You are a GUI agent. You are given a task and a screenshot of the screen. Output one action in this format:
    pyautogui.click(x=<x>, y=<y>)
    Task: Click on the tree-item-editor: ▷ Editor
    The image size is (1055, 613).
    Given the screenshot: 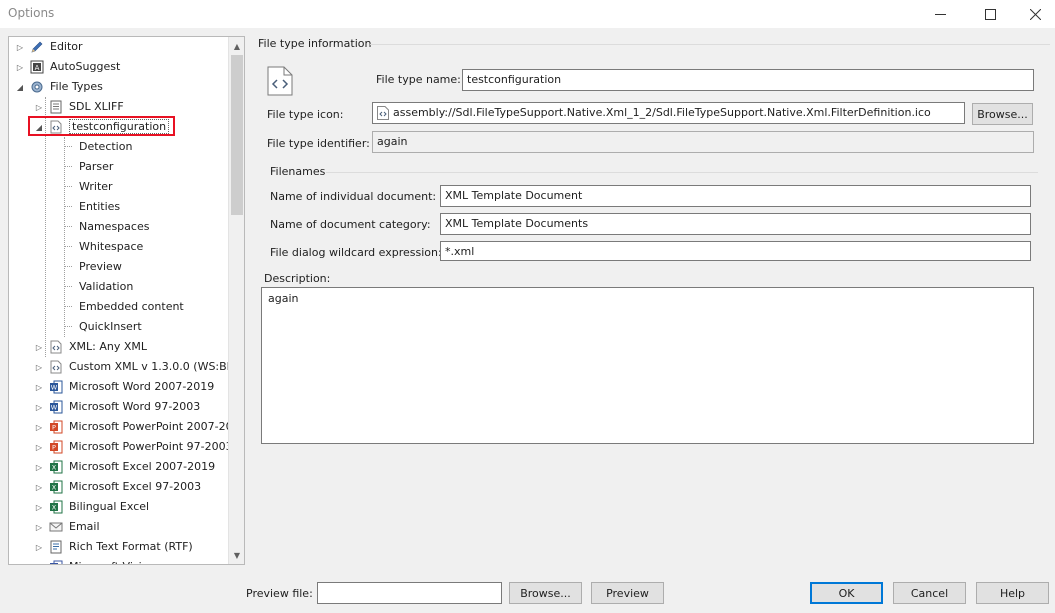 What is the action you would take?
    pyautogui.click(x=119, y=47)
    